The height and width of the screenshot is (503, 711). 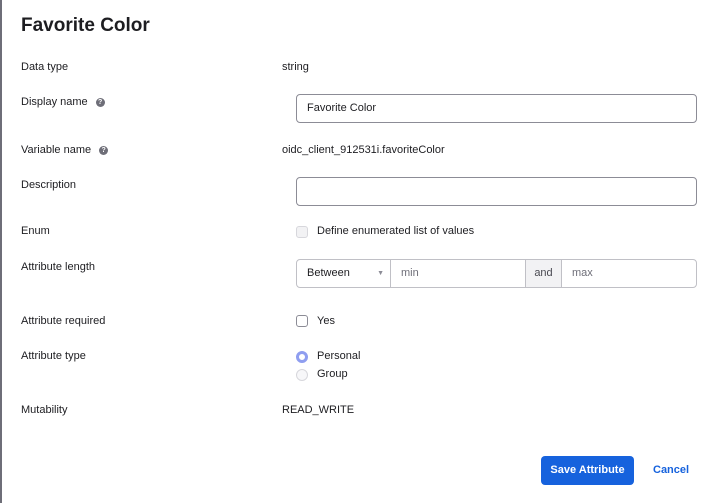 What do you see at coordinates (458, 273) in the screenshot?
I see `min-input: min` at bounding box center [458, 273].